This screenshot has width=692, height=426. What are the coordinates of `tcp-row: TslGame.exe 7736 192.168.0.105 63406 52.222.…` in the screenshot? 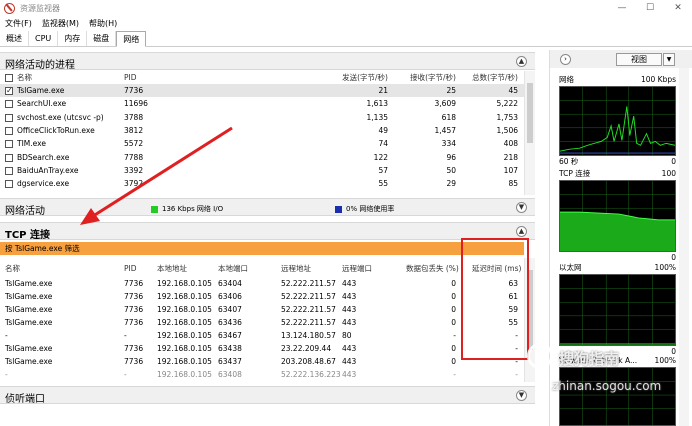 It's located at (262, 296).